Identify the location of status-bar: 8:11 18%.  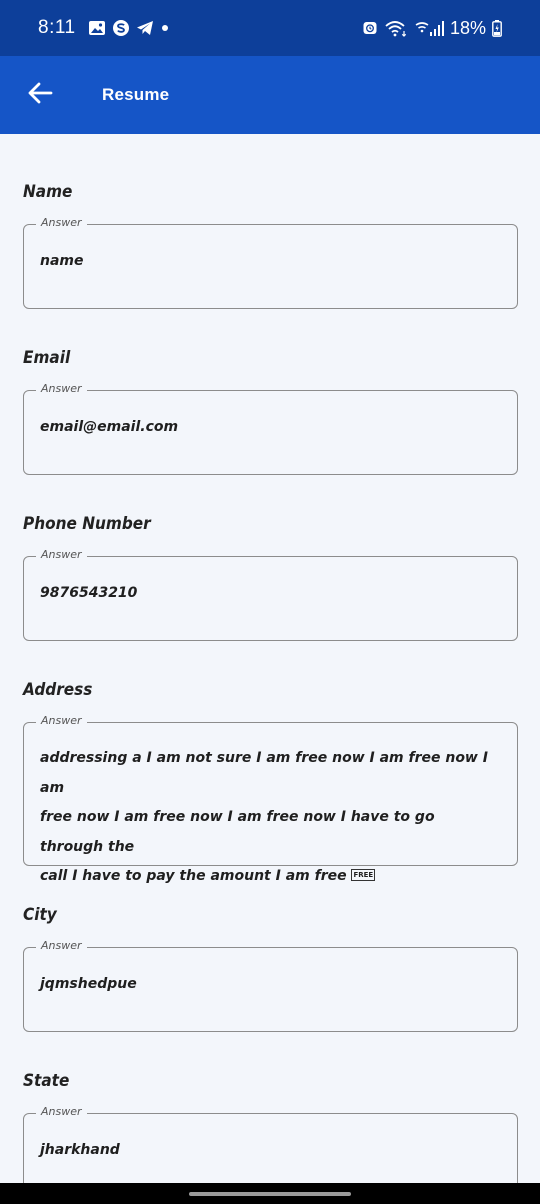
(270, 28).